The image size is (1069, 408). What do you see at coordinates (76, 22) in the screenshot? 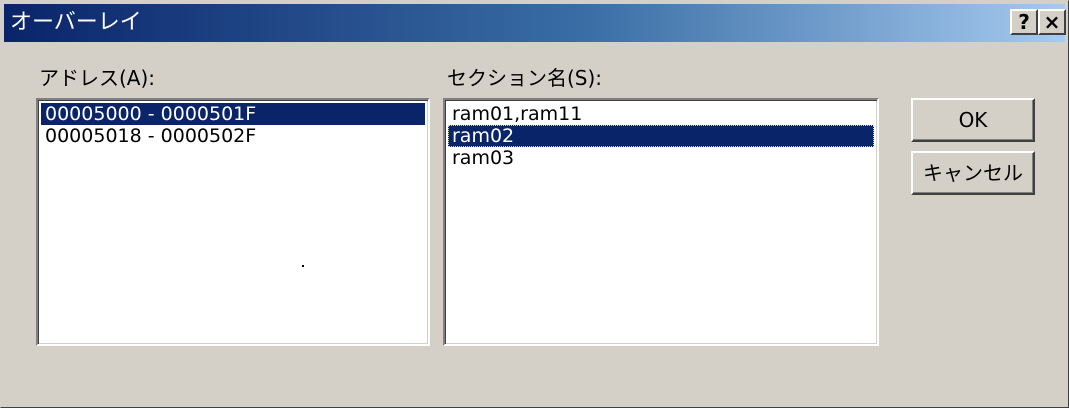
I see `window-title: オーバーレイ` at bounding box center [76, 22].